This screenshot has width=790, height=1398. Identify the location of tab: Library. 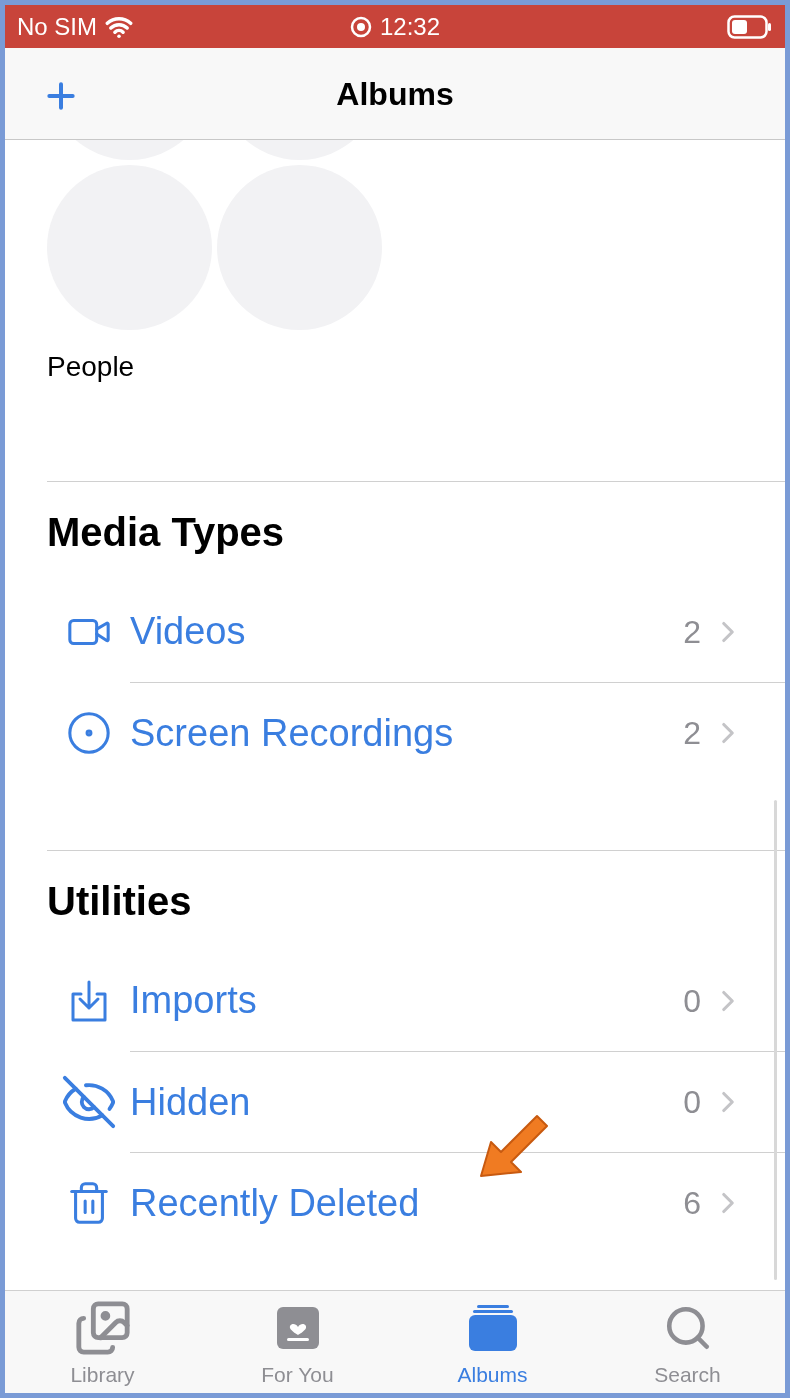
(102, 1342).